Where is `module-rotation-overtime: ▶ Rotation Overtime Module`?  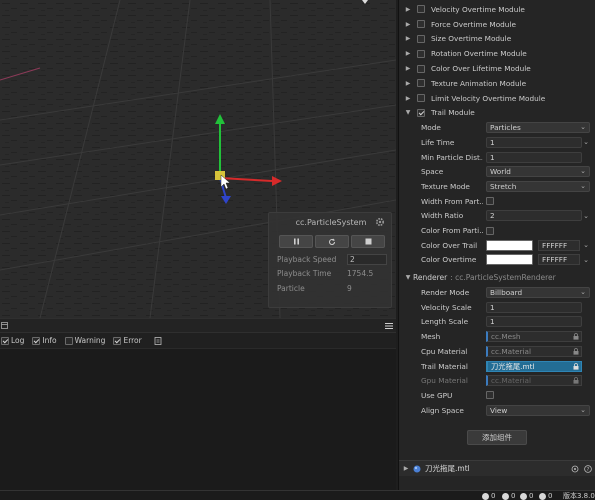
module-rotation-overtime: ▶ Rotation Overtime Module is located at coordinates (497, 53).